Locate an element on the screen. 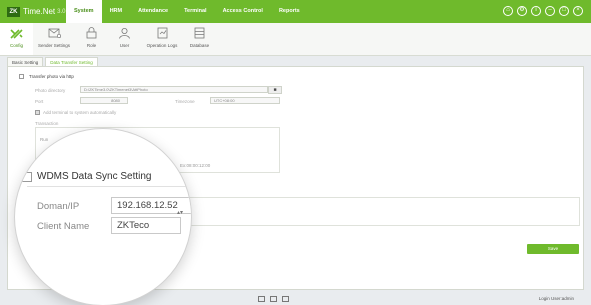  wdms-checkbox is located at coordinates (27, 177).